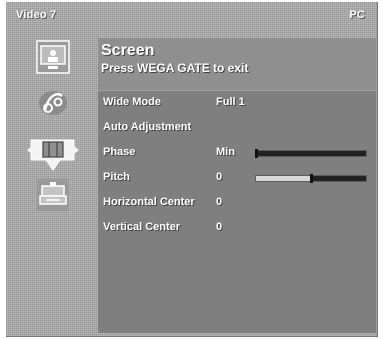 The height and width of the screenshot is (339, 383). What do you see at coordinates (53, 150) in the screenshot?
I see `screen-icon` at bounding box center [53, 150].